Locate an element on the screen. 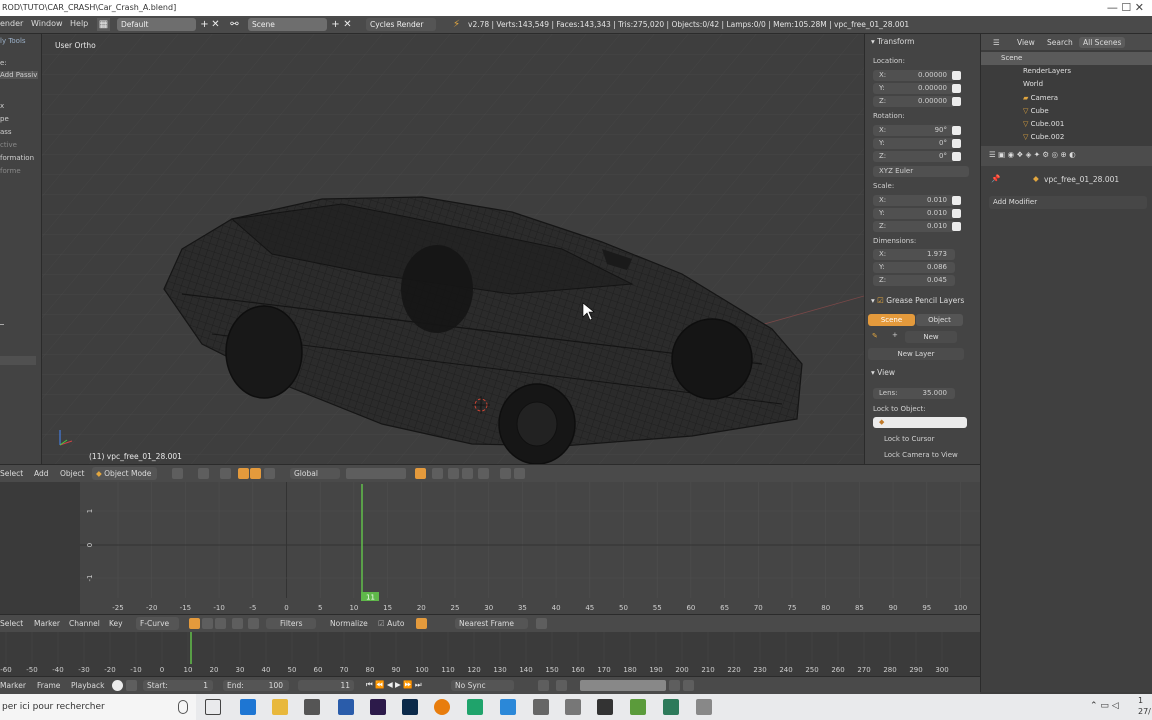 This screenshot has height=720, width=1152. filters-button: Filters is located at coordinates (291, 623).